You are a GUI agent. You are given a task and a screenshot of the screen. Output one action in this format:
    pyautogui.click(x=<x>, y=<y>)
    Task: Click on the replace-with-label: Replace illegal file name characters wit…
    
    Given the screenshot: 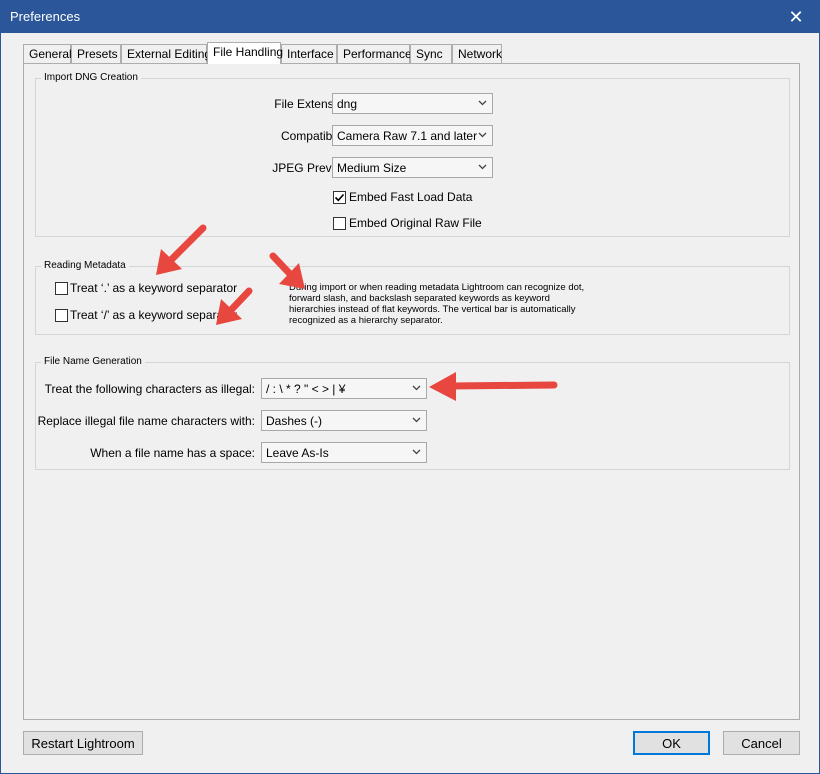 What is the action you would take?
    pyautogui.click(x=146, y=421)
    